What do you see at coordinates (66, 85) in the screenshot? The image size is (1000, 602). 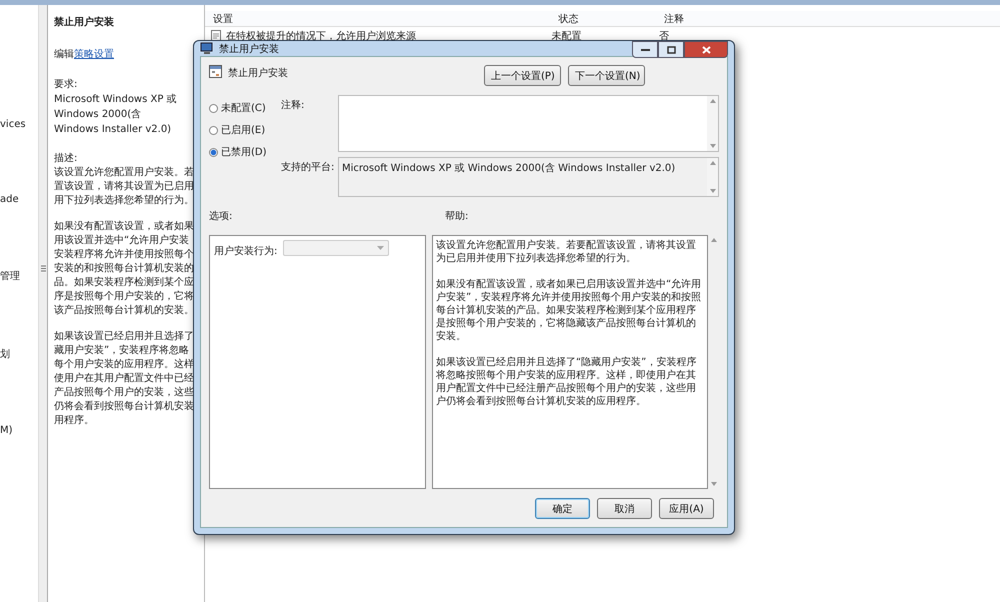 I see `requirements-label: 要求:` at bounding box center [66, 85].